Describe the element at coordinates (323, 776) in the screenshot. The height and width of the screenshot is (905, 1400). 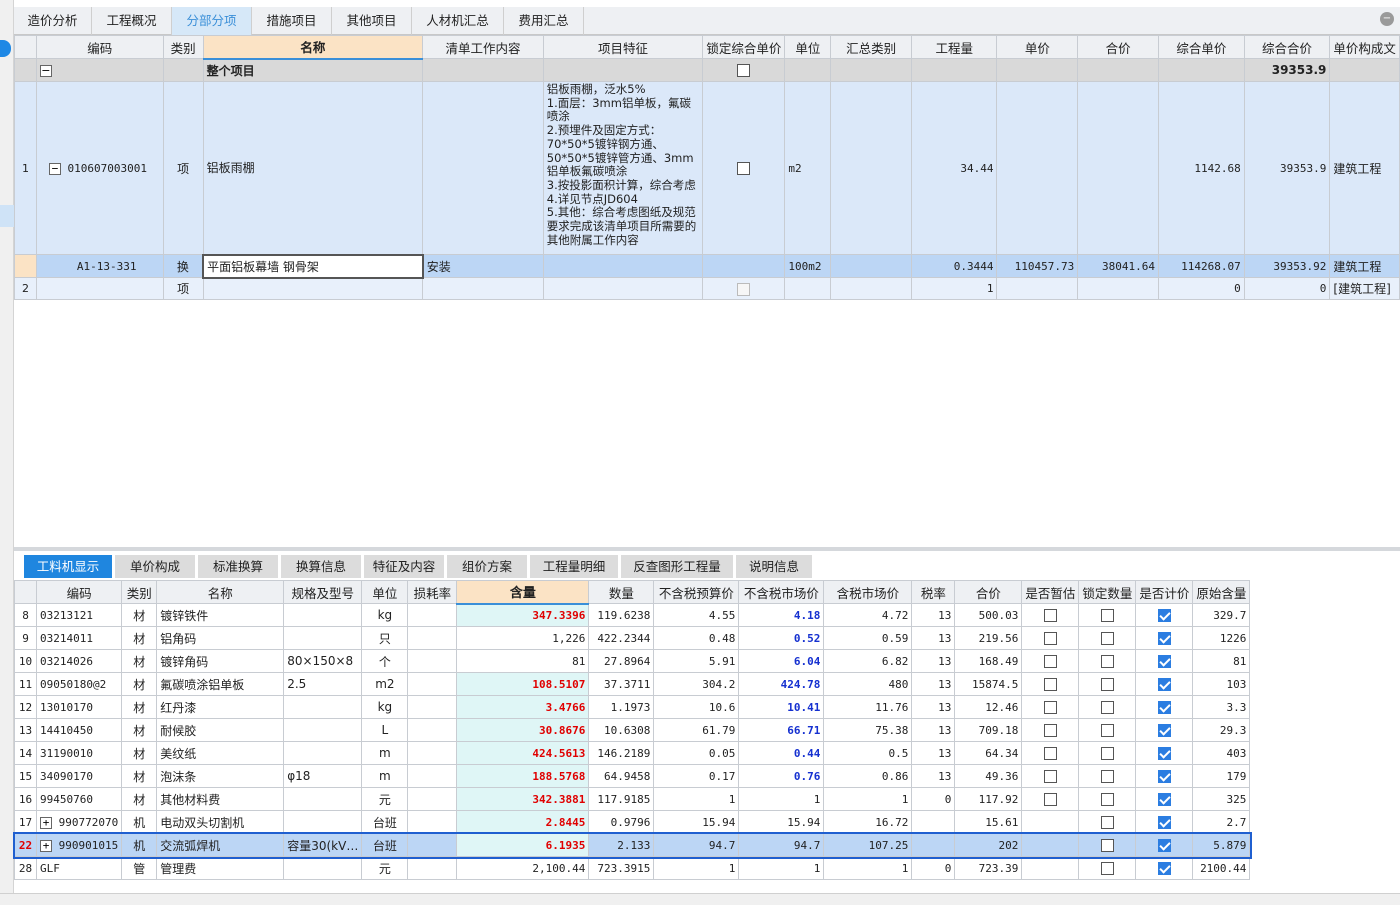
I see `material-spec: φ18` at that location.